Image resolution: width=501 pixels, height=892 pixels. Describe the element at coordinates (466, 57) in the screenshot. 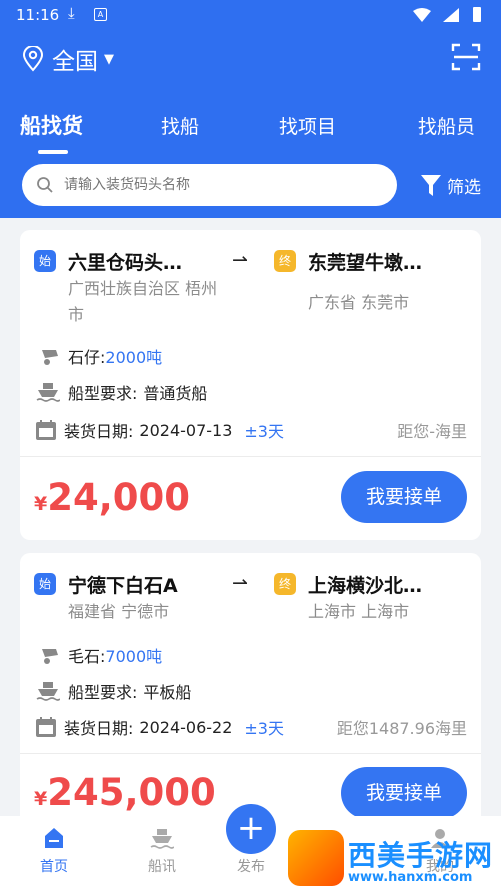

I see `scan-icon` at that location.